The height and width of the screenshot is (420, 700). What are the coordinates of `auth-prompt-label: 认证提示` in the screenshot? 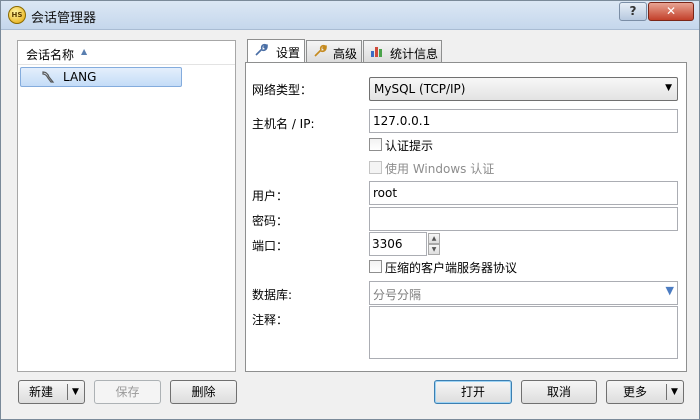 It's located at (409, 146).